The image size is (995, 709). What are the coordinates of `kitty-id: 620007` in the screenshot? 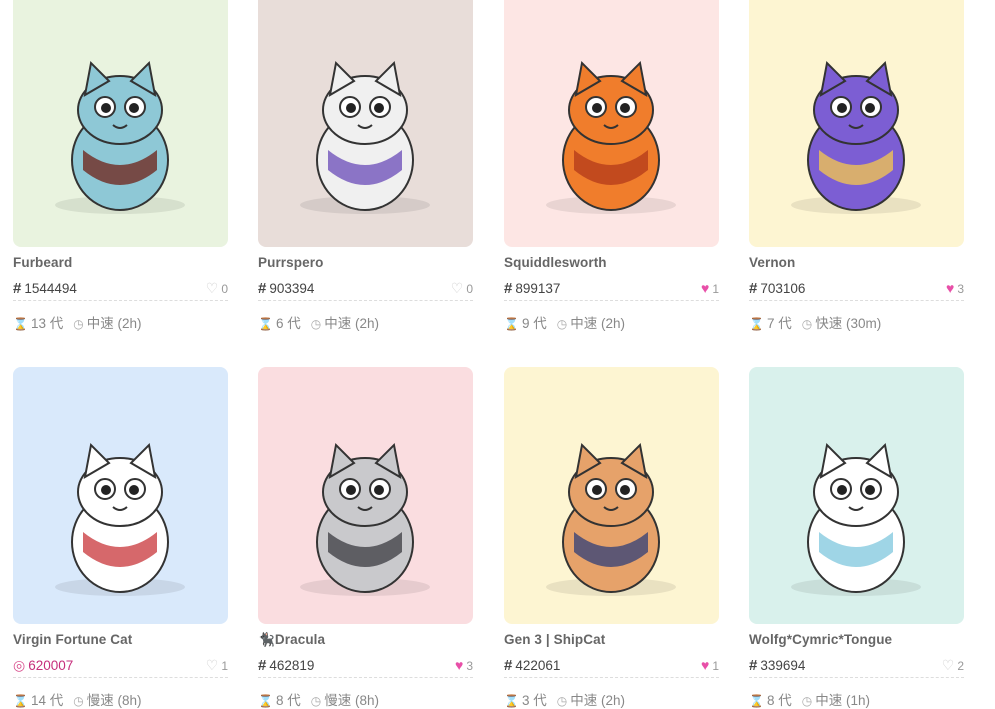 It's located at (51, 665).